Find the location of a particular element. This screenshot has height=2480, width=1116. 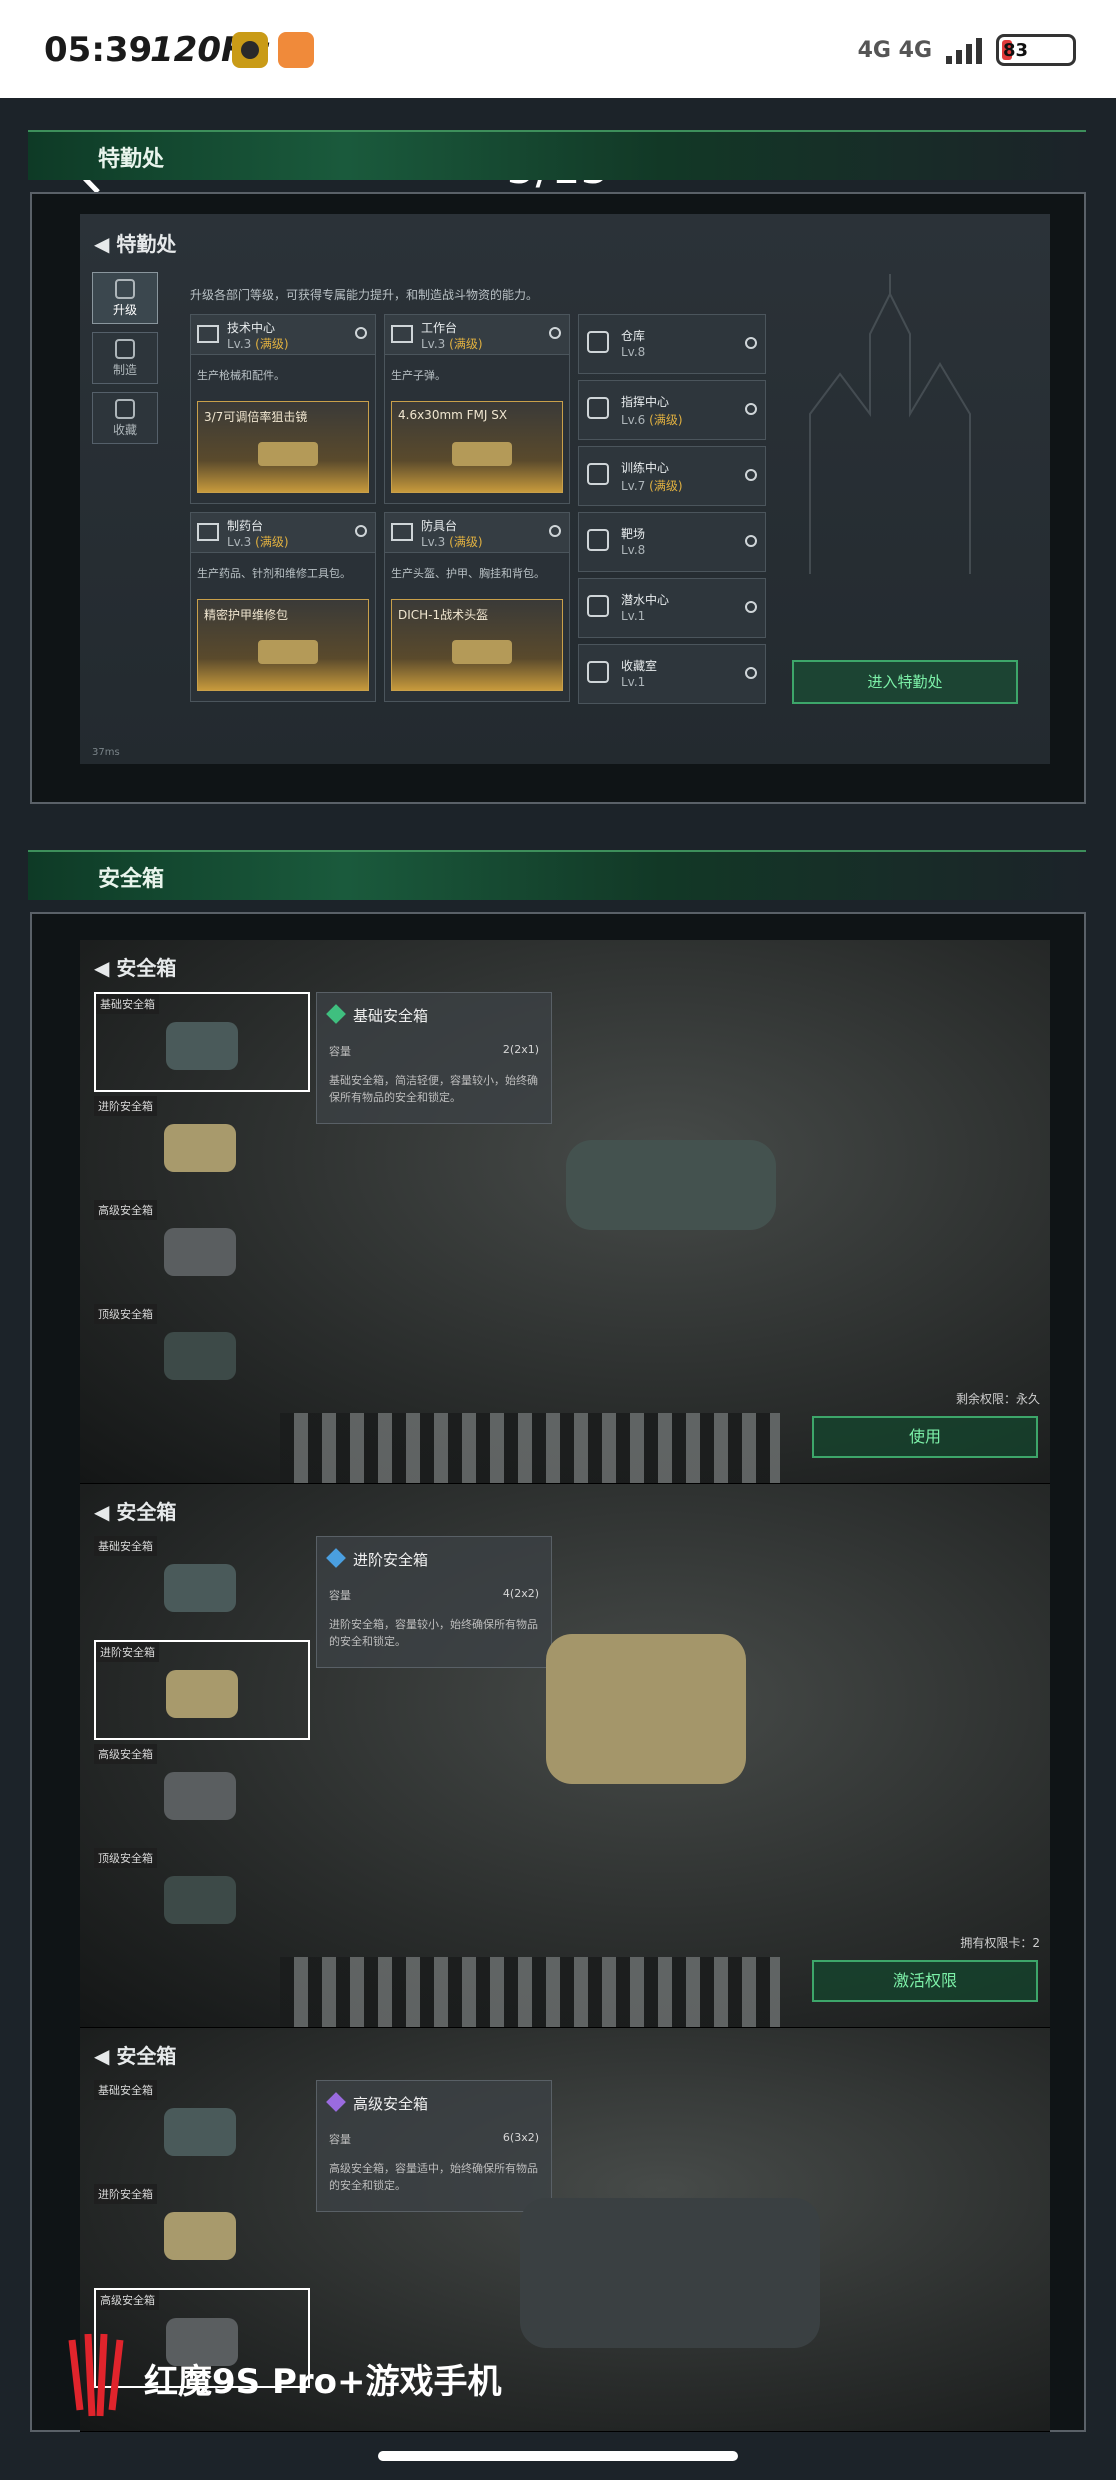

tab-upgrade: 升级 is located at coordinates (125, 298).